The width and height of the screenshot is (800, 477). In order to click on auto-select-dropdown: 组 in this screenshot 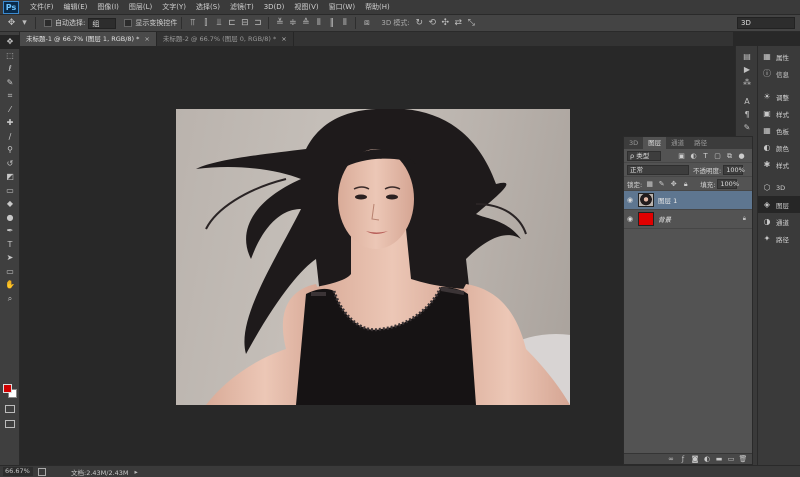, I will do `click(102, 23)`.